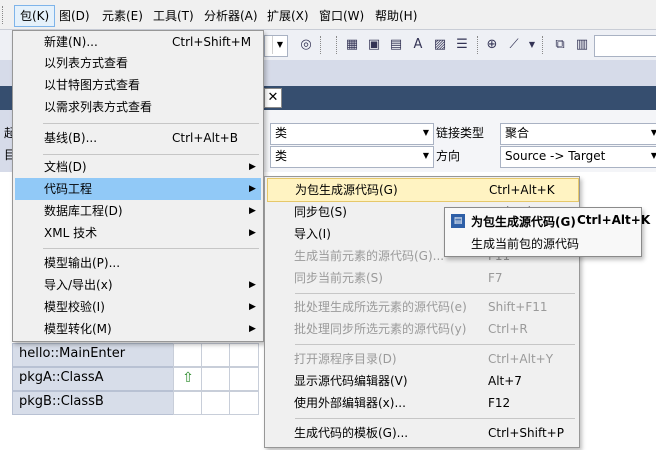 Image resolution: width=656 pixels, height=450 pixels. Describe the element at coordinates (422, 381) in the screenshot. I see `submenu-item-show-editor: 显示源代码编辑器(V) Alt+7` at that location.